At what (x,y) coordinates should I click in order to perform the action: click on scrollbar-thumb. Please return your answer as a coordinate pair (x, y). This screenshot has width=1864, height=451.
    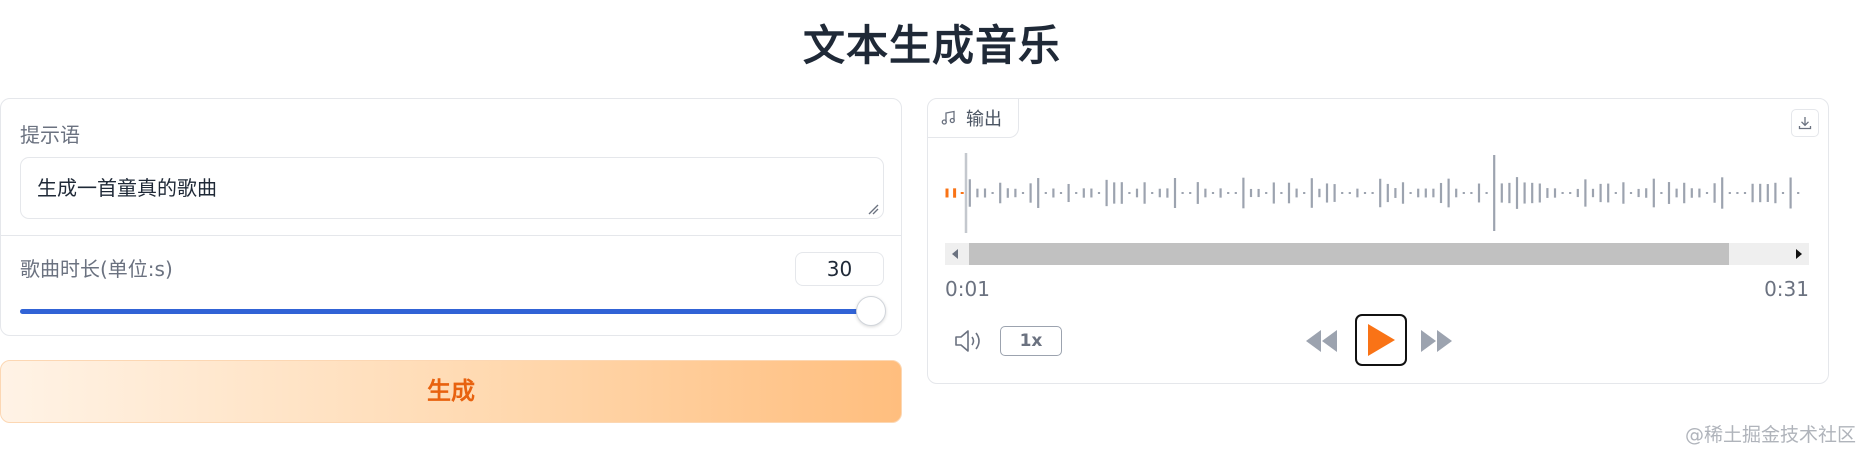
    Looking at the image, I should click on (1349, 254).